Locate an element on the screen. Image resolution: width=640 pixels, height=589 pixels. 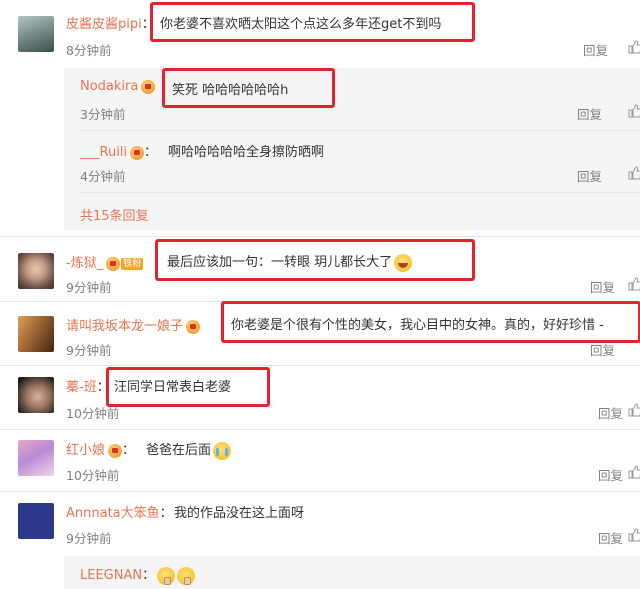
timestamp: 3分钟前 is located at coordinates (103, 114).